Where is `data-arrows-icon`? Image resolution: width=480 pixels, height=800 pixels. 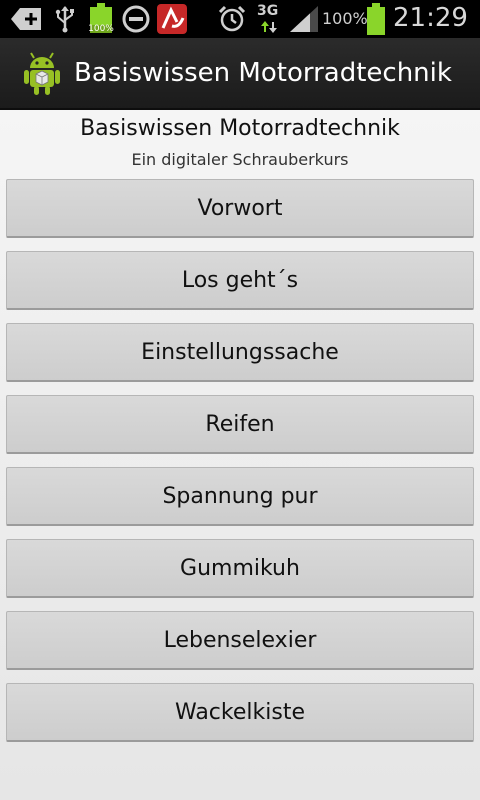
data-arrows-icon is located at coordinates (269, 27).